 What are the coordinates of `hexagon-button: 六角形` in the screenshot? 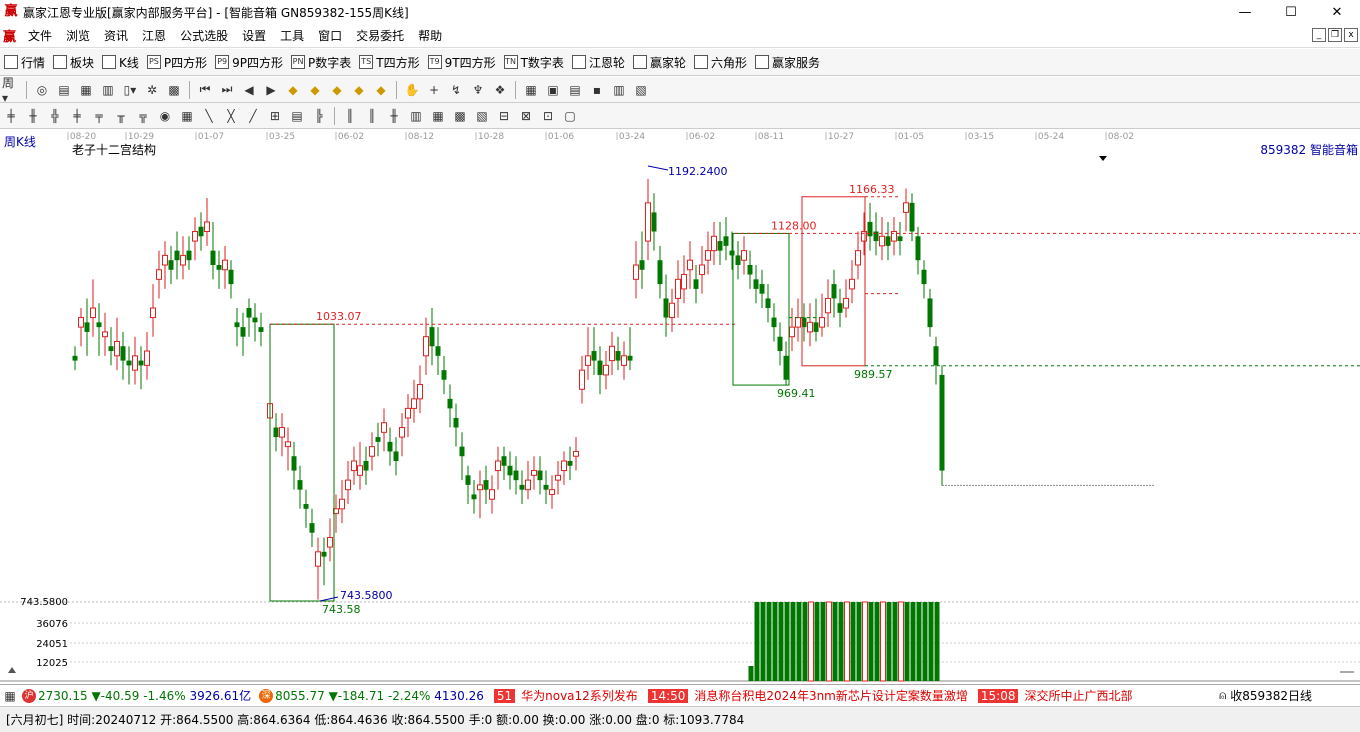 It's located at (720, 62).